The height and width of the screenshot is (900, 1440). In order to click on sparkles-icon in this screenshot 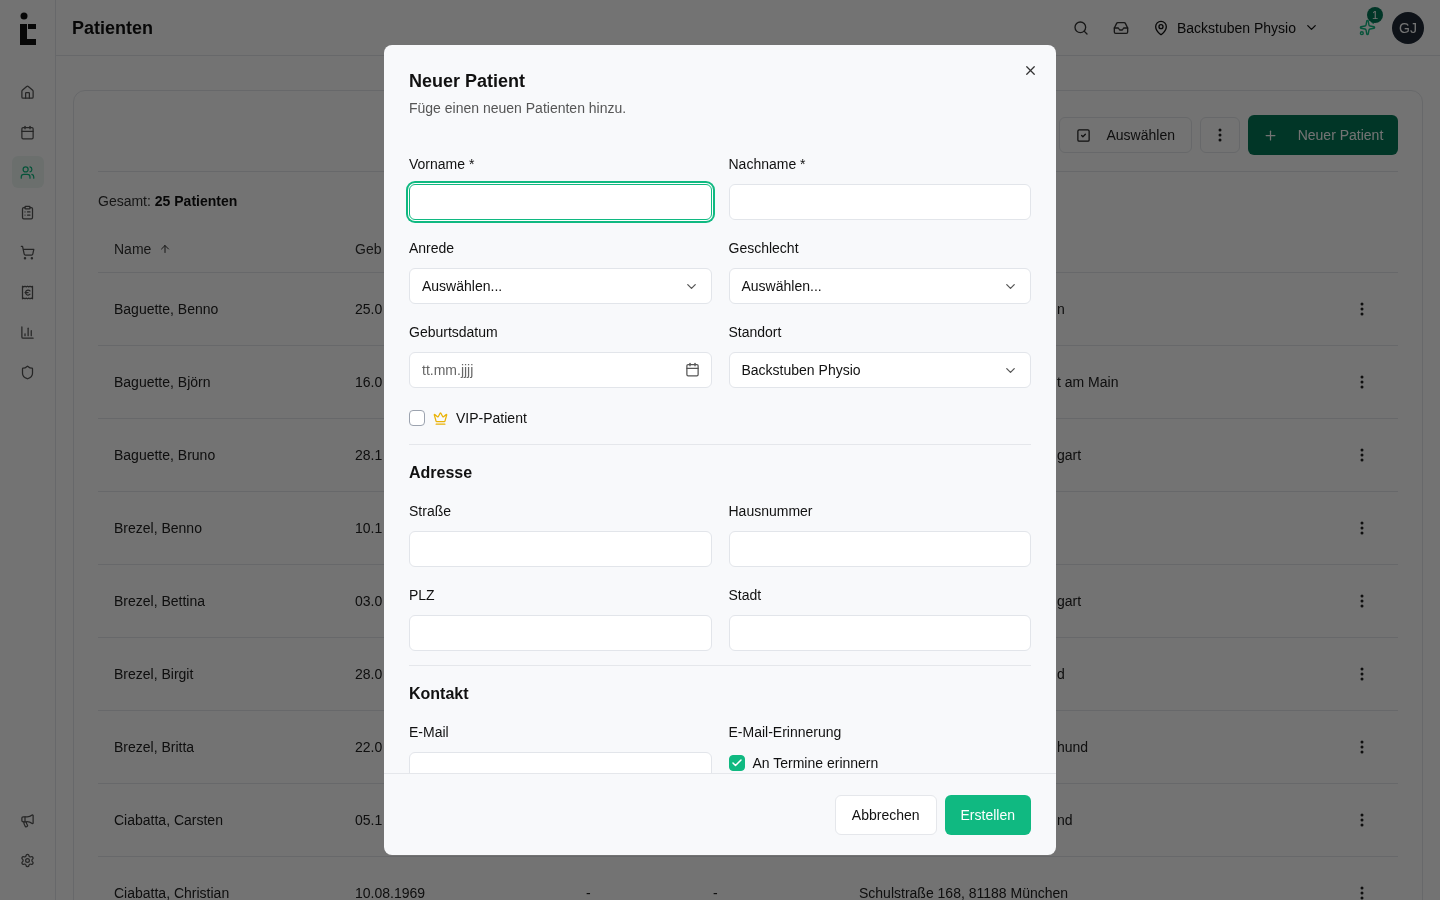, I will do `click(1367, 27)`.